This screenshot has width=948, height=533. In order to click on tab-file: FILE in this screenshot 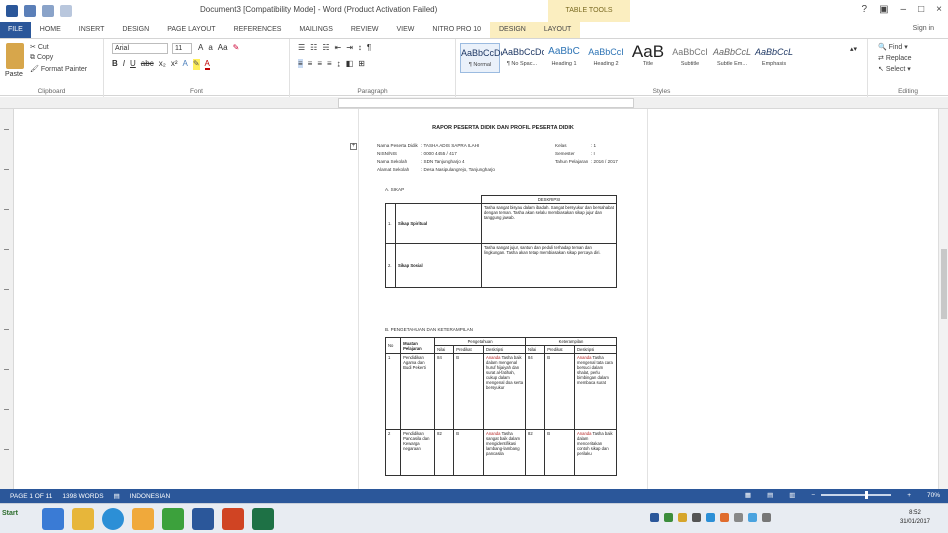, I will do `click(15, 30)`.